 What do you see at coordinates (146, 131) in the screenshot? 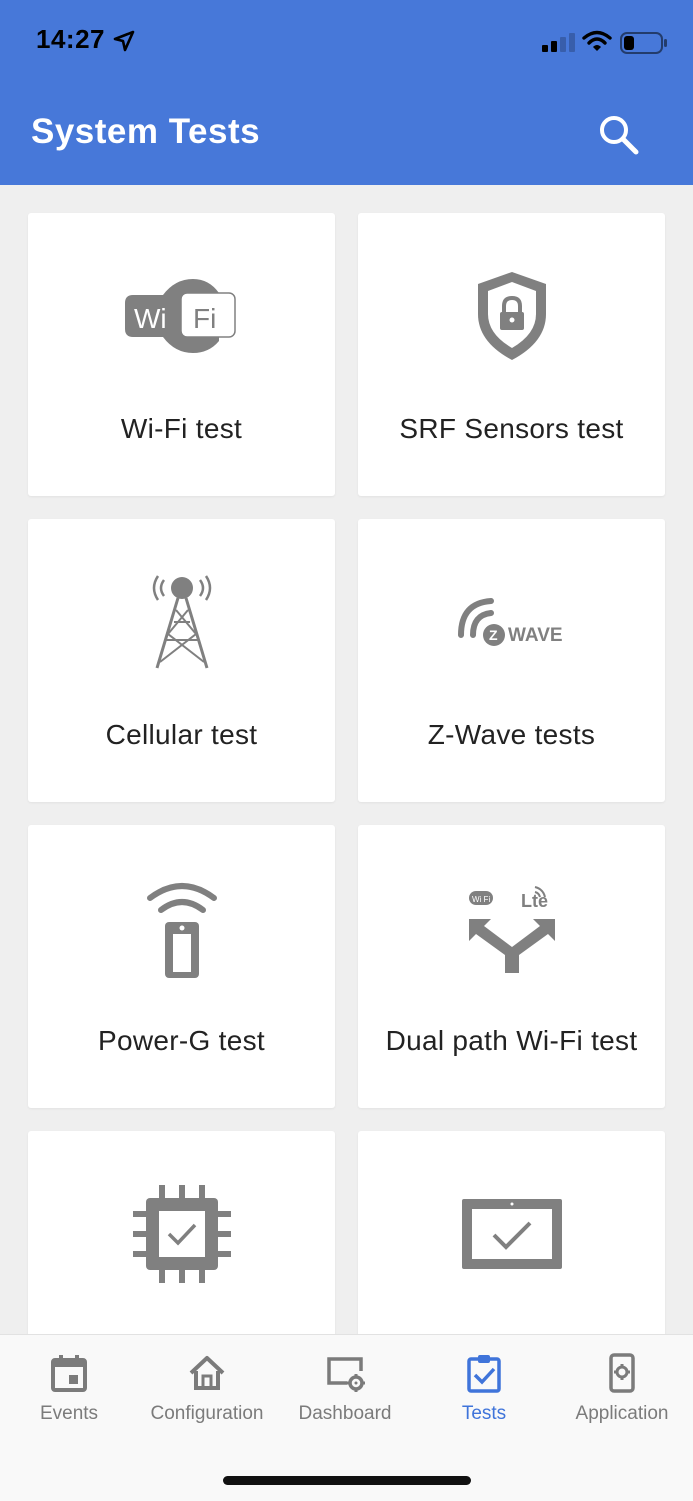
I see `page-title: System Tests` at bounding box center [146, 131].